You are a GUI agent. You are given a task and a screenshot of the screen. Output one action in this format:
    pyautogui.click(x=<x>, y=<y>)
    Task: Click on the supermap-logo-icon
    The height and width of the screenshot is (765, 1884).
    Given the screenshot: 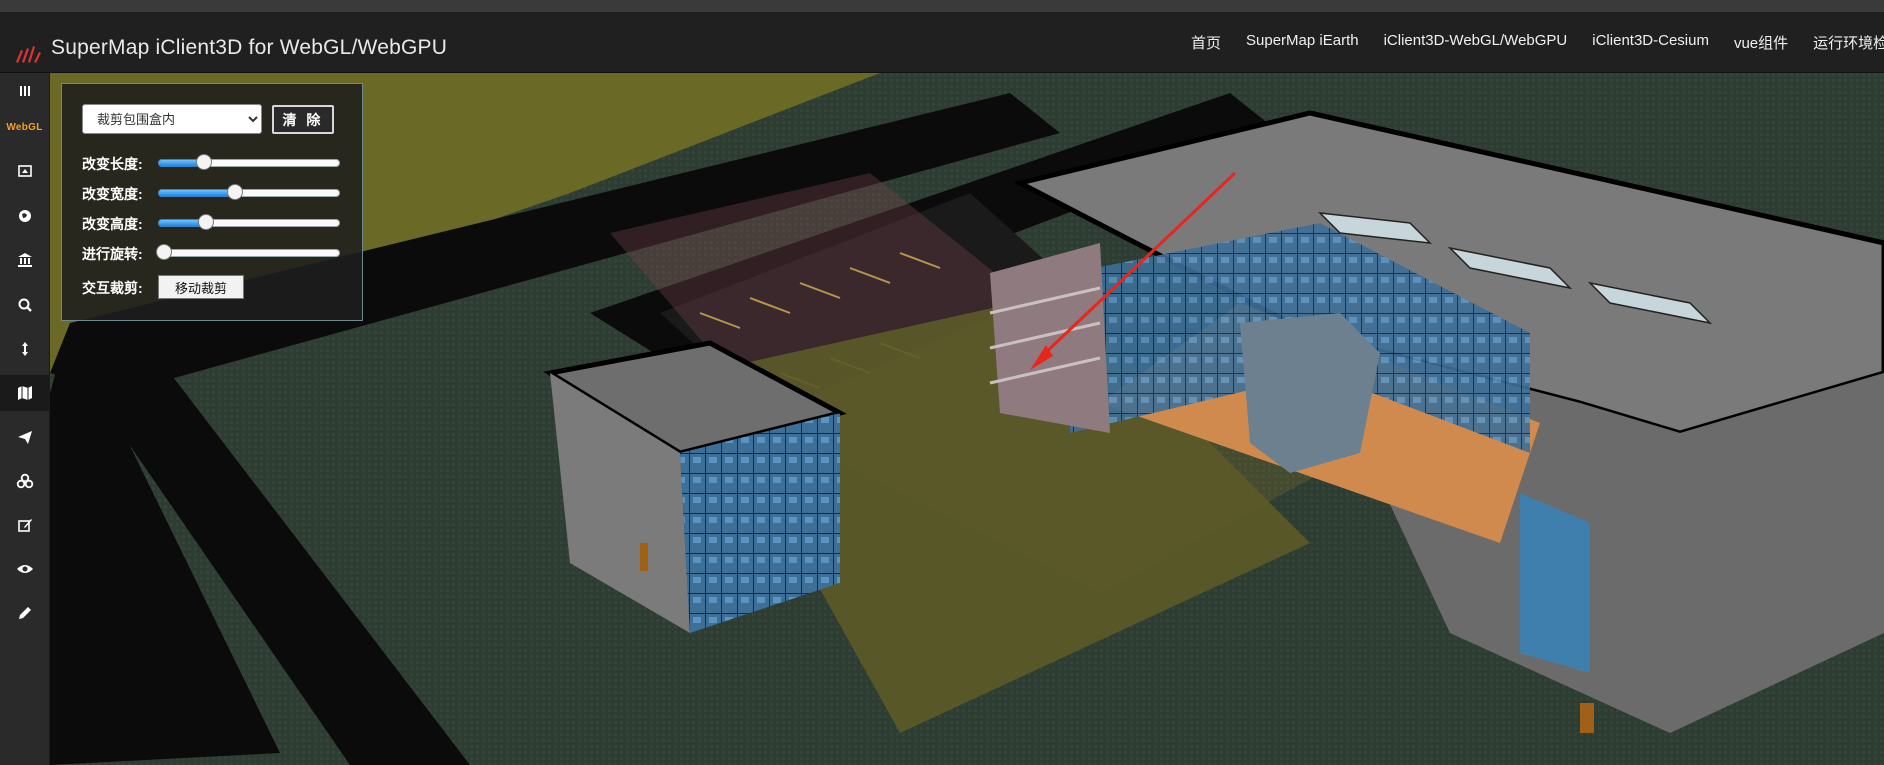 What is the action you would take?
    pyautogui.click(x=28, y=54)
    